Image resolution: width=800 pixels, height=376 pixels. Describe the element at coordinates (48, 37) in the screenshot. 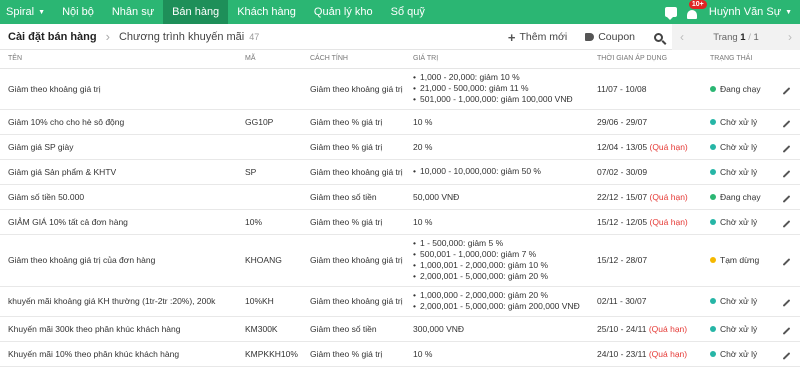

I see `breadcrumb-root: Cài đặt bán hàng` at that location.